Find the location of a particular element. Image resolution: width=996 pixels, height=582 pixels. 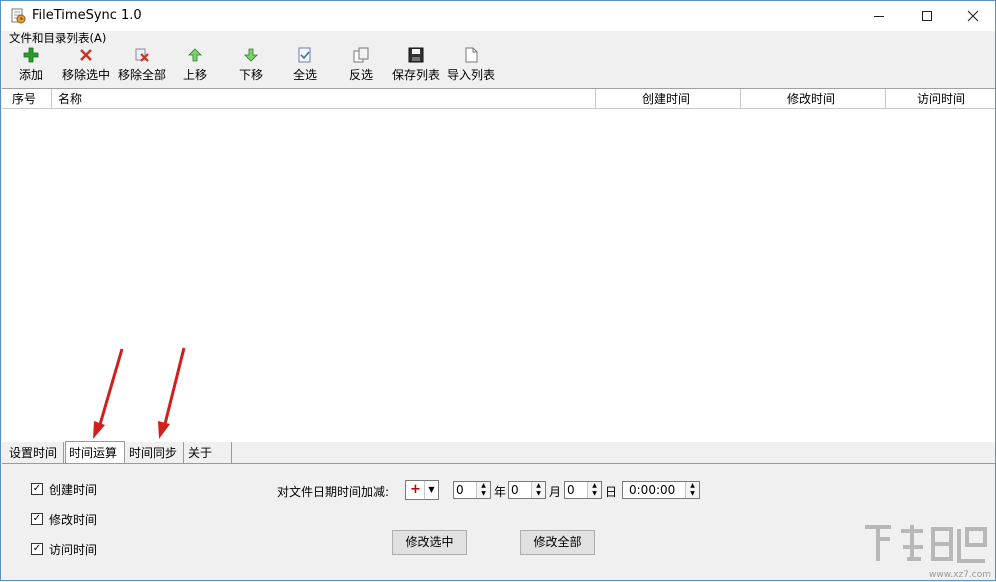

column-header-modified: 修改时间 is located at coordinates (813, 99).